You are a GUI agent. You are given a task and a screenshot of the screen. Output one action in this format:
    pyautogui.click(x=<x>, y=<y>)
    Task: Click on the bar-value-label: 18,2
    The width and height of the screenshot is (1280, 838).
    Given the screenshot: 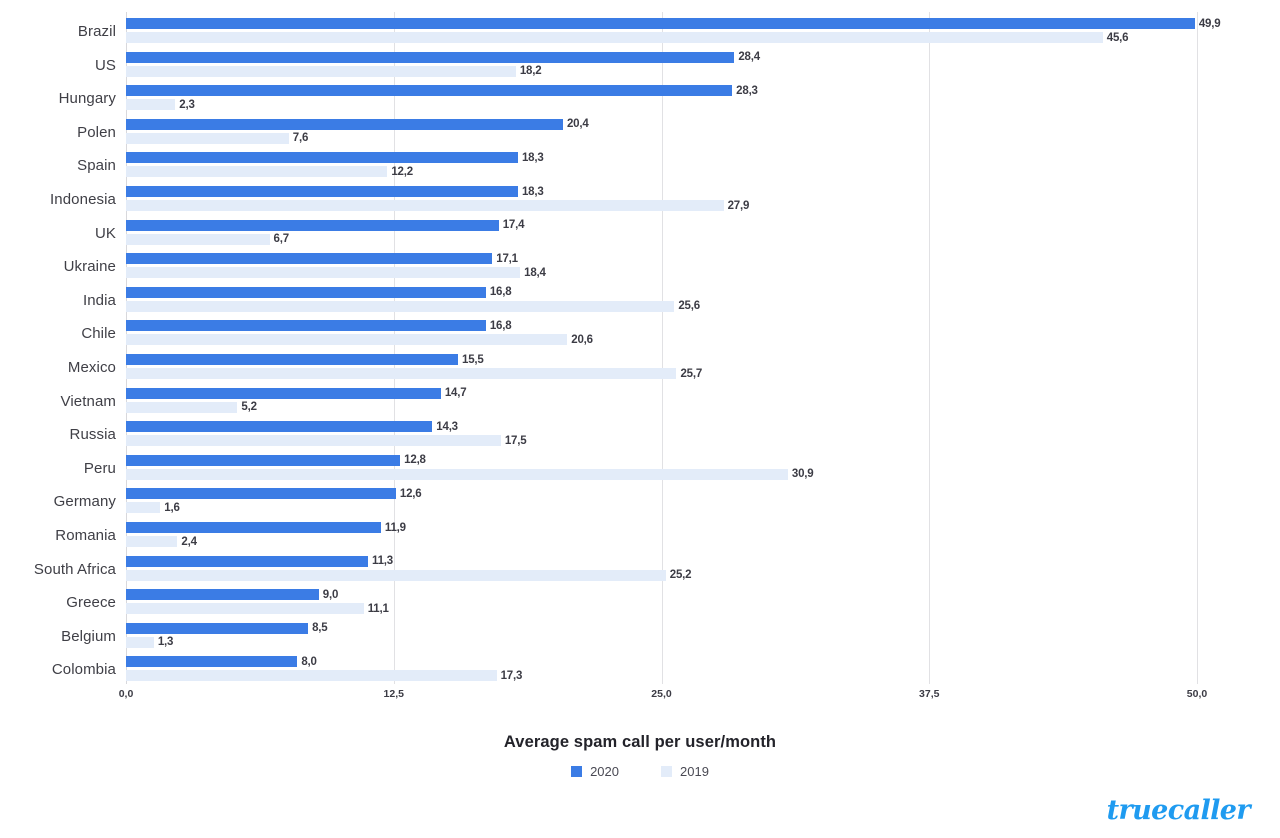 What is the action you would take?
    pyautogui.click(x=530, y=71)
    